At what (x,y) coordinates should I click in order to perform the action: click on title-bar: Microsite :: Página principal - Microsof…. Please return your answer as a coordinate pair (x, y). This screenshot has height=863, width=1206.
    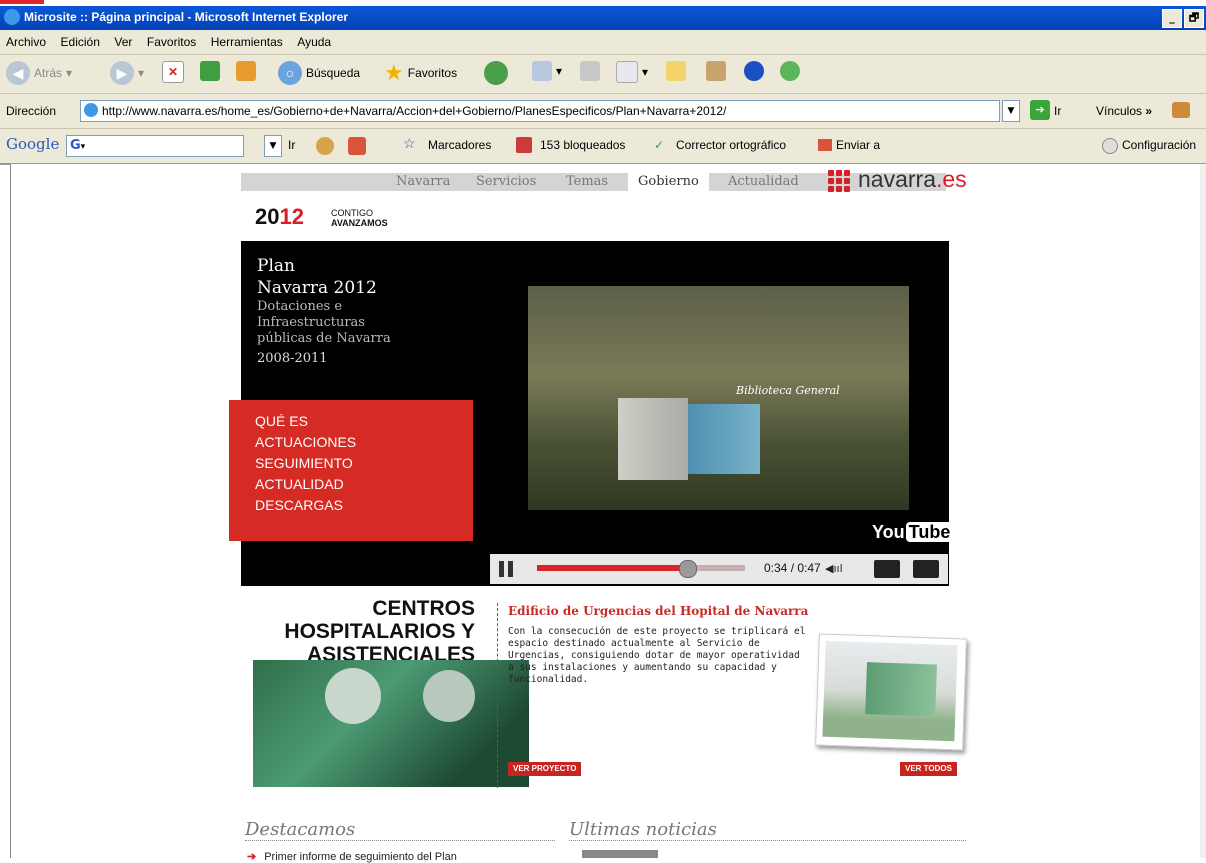
    Looking at the image, I should click on (603, 18).